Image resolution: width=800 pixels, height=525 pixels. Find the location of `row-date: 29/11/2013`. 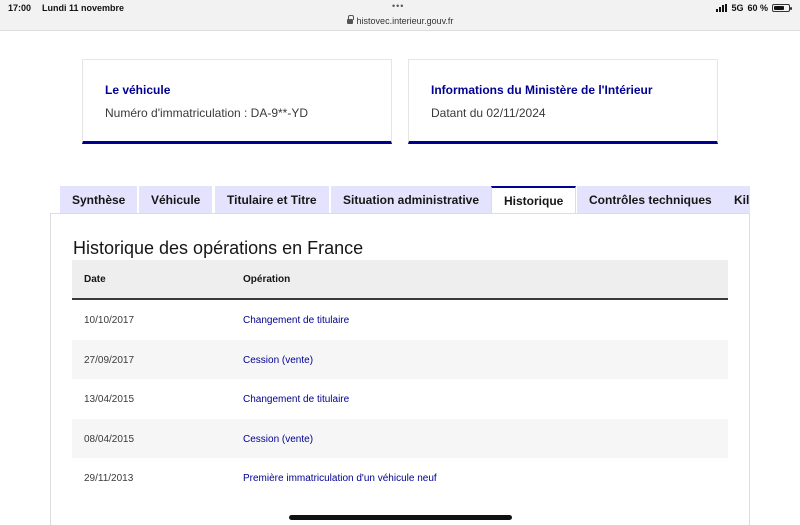

row-date: 29/11/2013 is located at coordinates (109, 478).